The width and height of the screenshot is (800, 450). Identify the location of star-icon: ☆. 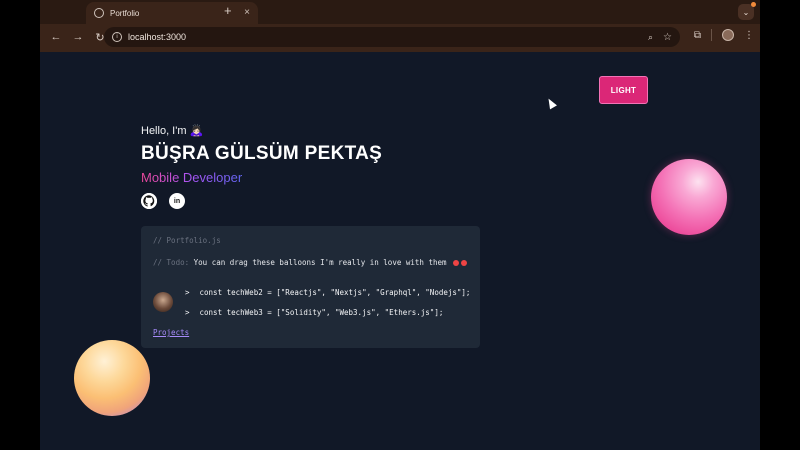
(667, 37).